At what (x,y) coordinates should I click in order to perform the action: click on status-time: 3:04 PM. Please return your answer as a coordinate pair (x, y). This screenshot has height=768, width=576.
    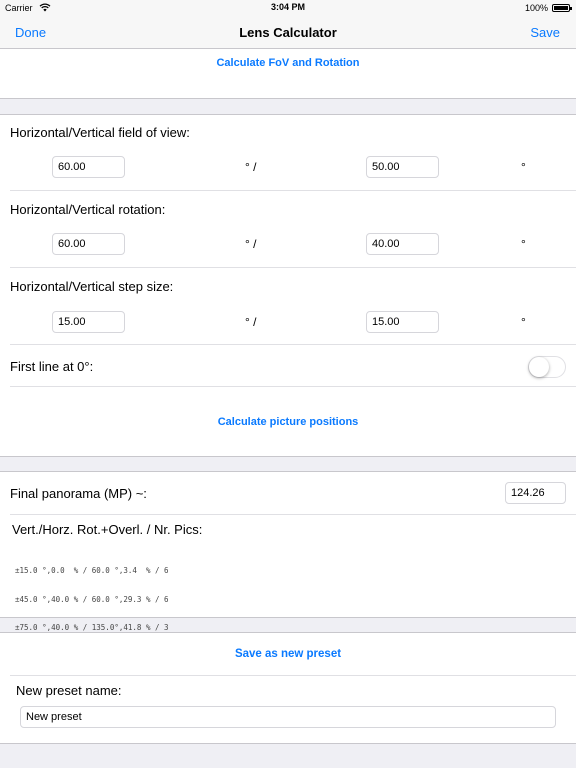
    Looking at the image, I should click on (287, 7).